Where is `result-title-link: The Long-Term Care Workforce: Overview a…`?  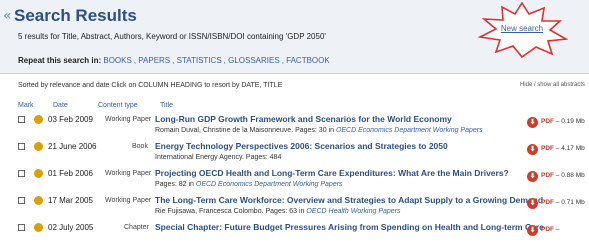
result-title-link: The Long-Term Care Workforce: Overview a… is located at coordinates (349, 200).